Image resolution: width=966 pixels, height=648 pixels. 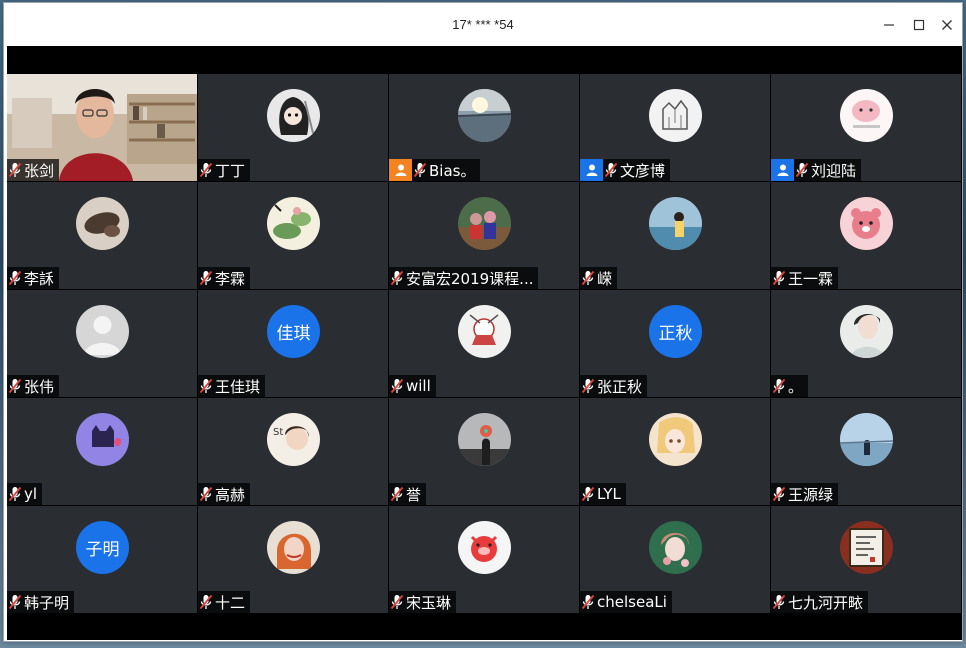 I want to click on minimize-icon, so click(x=889, y=25).